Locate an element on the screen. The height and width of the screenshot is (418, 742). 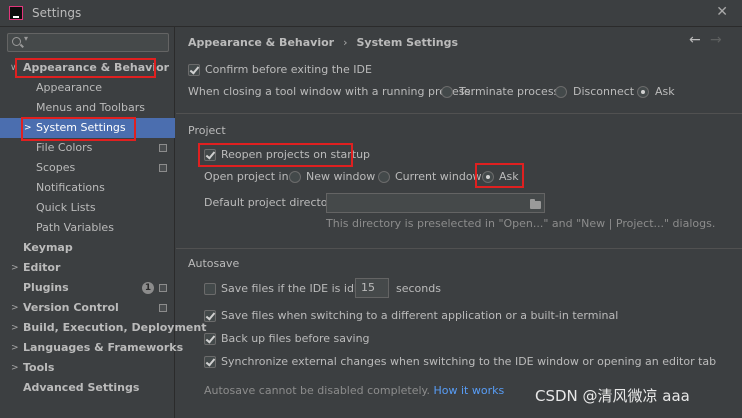
confirm-exit-label: Confirm before exiting the IDE is located at coordinates (288, 69).